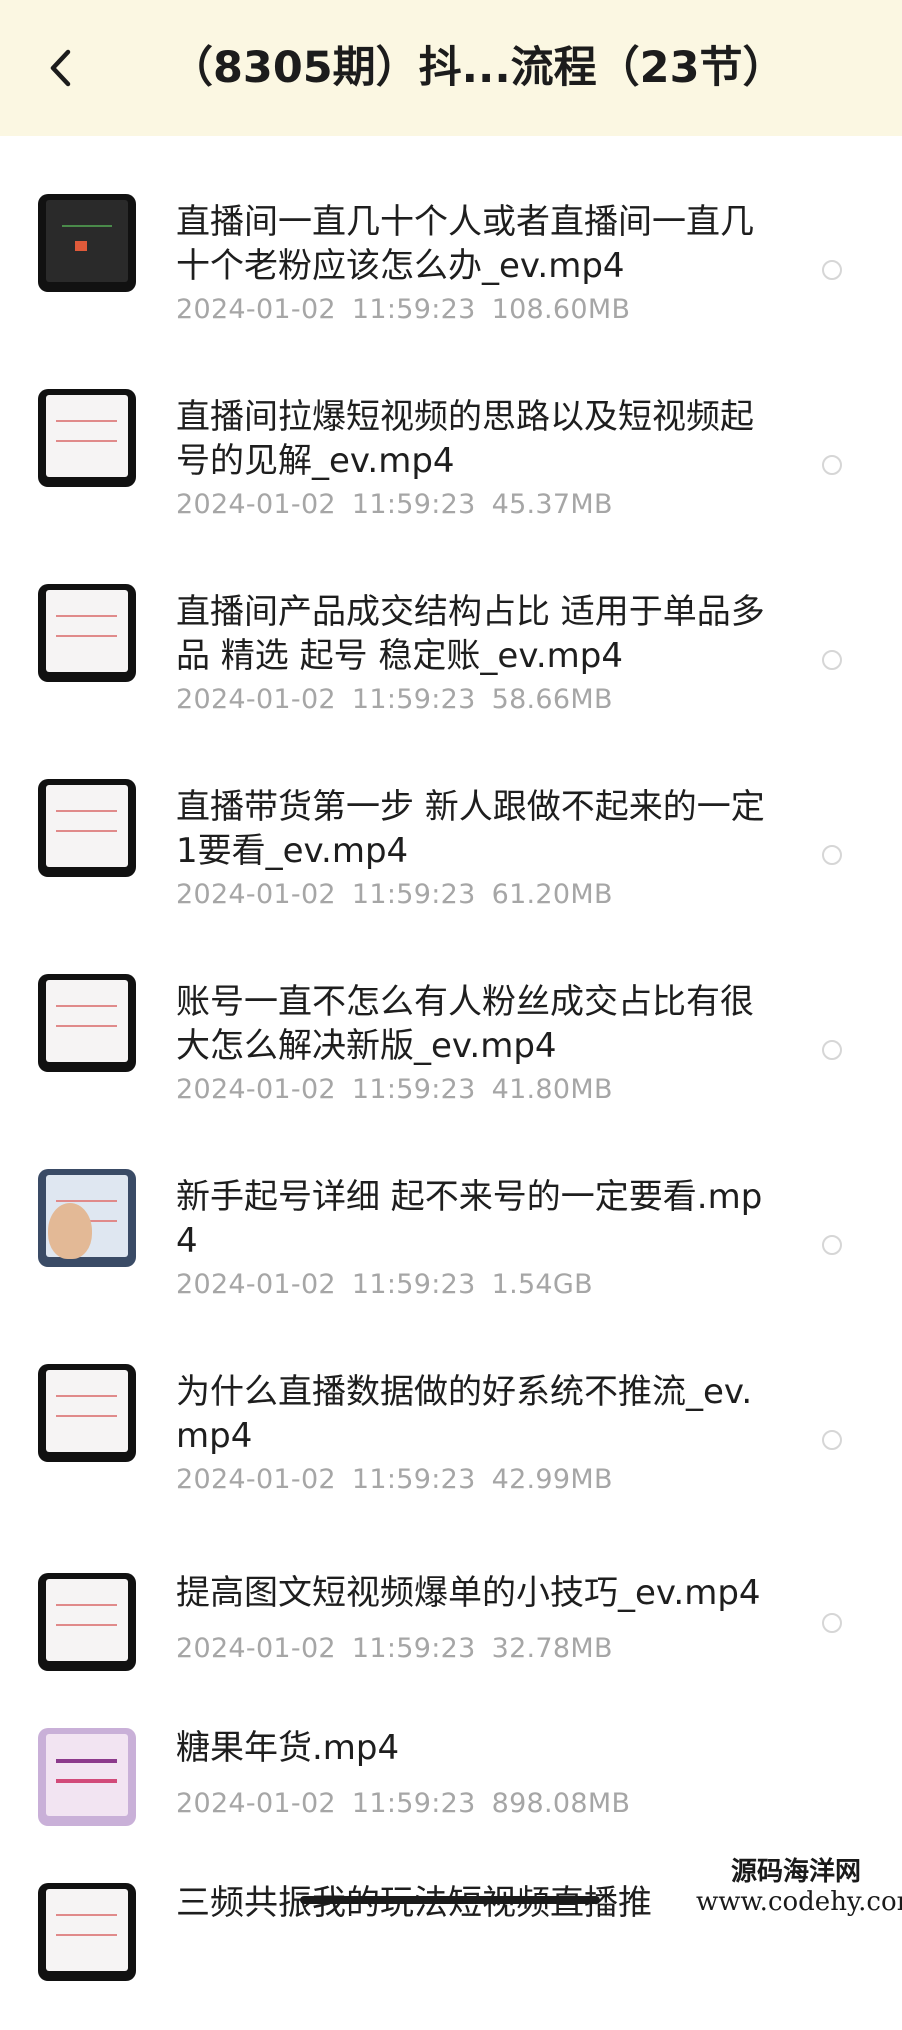 The width and height of the screenshot is (902, 2030). I want to click on chevron-left-icon, so click(60, 68).